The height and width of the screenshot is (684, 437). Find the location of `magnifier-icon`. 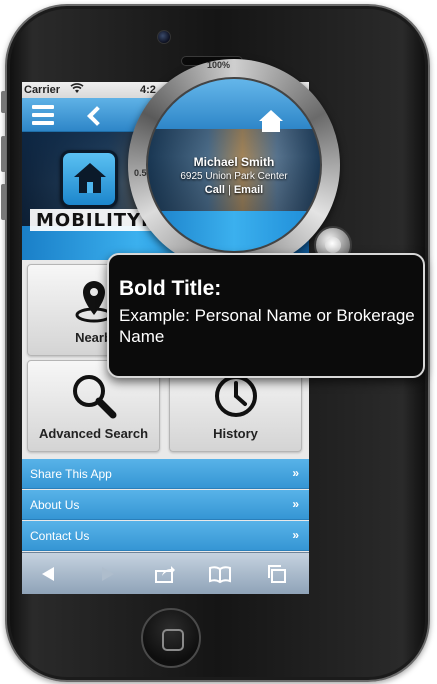

magnifier-icon is located at coordinates (94, 397).